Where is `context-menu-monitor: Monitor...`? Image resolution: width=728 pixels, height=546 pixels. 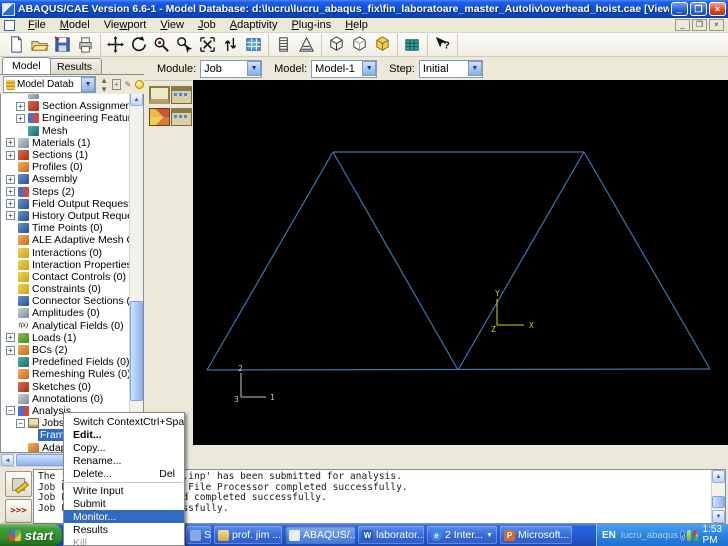
context-menu-monitor: Monitor... is located at coordinates (124, 516).